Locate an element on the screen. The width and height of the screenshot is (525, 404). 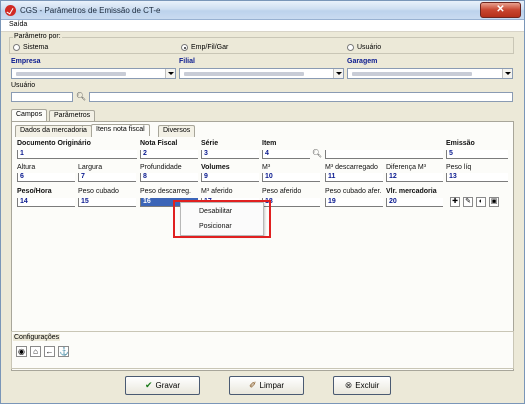
app-logo-icon is located at coordinates (10, 10).